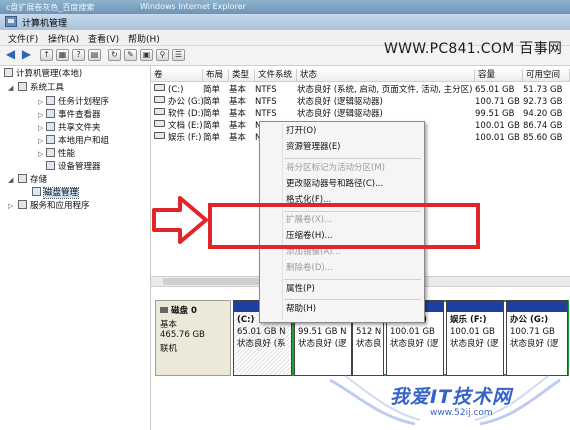 The height and width of the screenshot is (430, 570). Describe the element at coordinates (386, 90) in the screenshot. I see `table-cell: 状态良好 (系统, 启动, 页面文件, 活动, 主分区)` at that location.